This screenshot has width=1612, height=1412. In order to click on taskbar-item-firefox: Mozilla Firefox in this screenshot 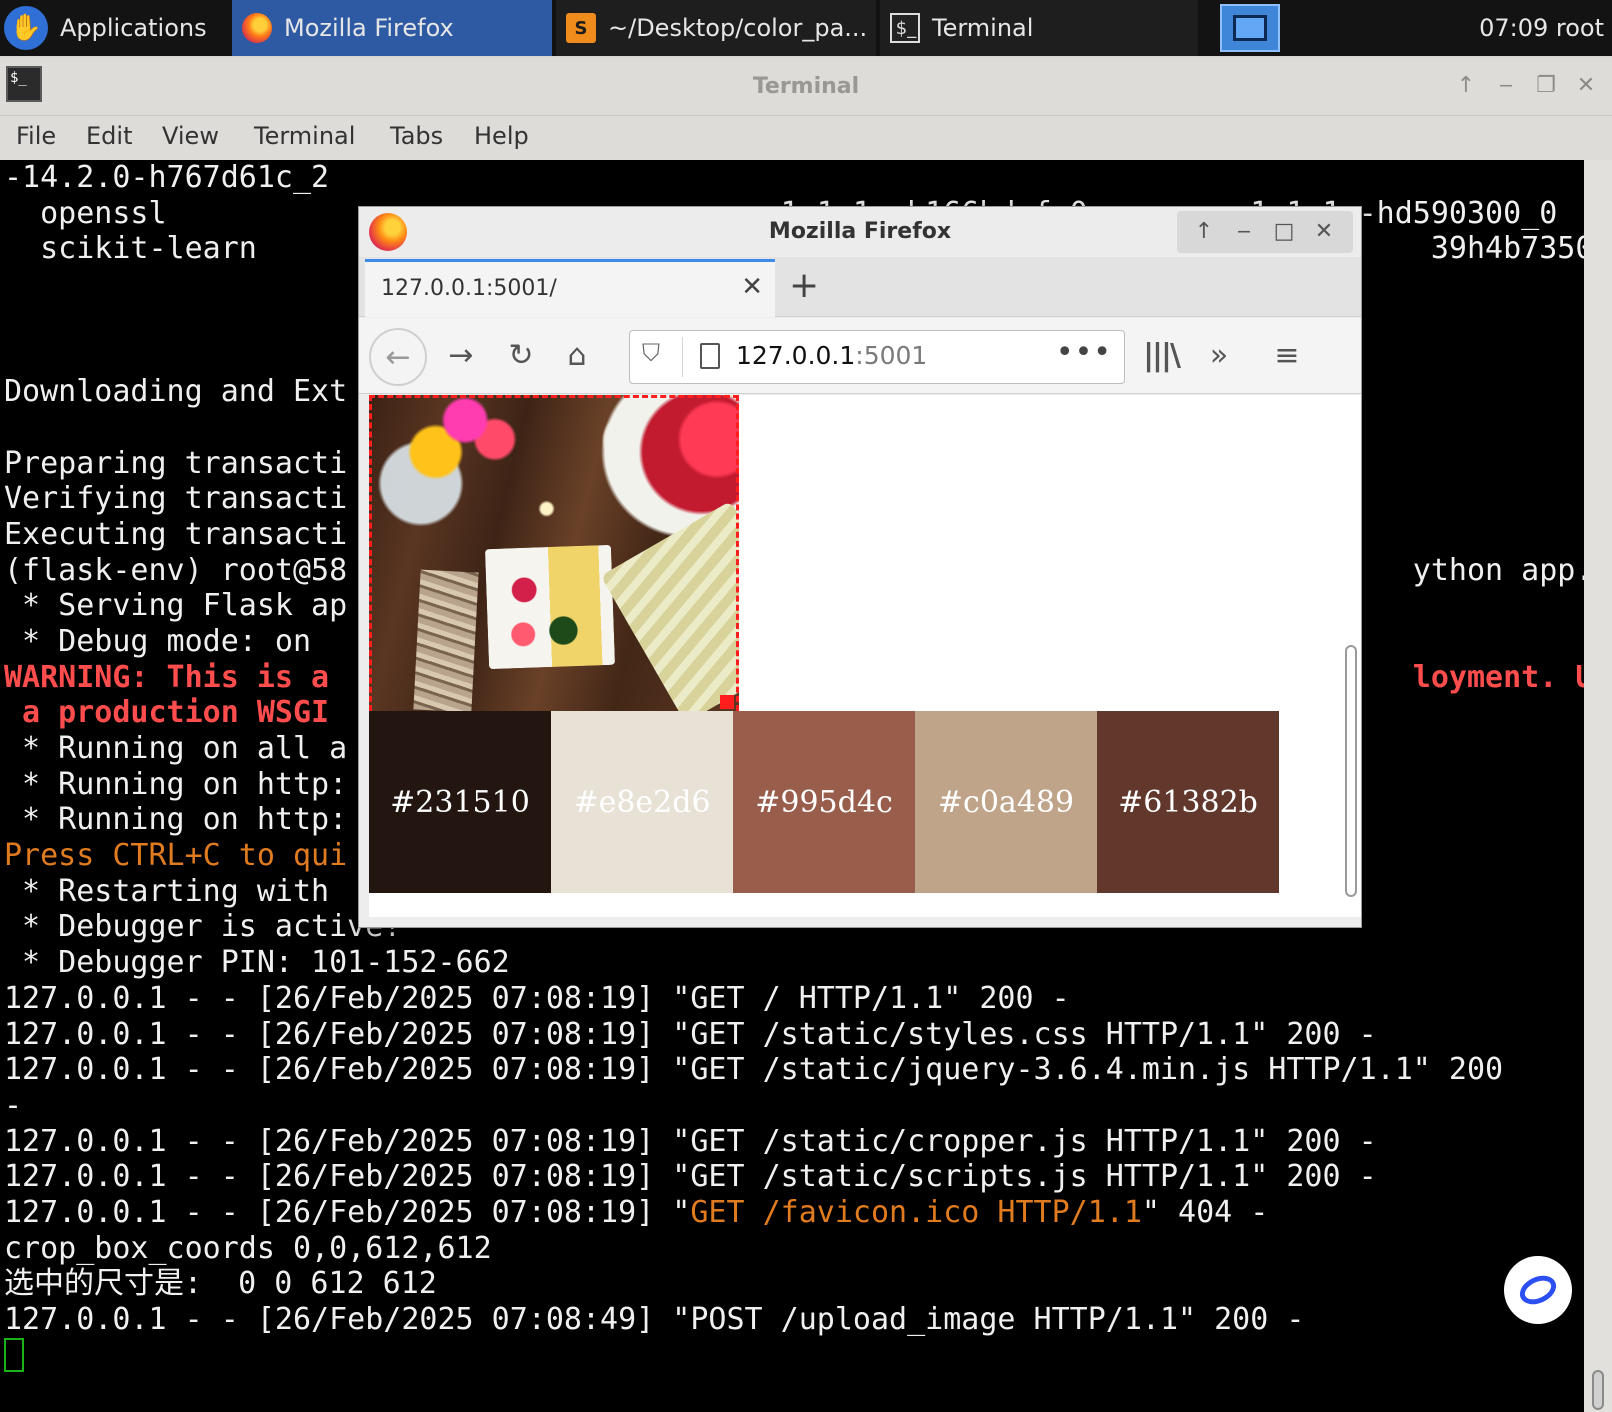, I will do `click(392, 28)`.